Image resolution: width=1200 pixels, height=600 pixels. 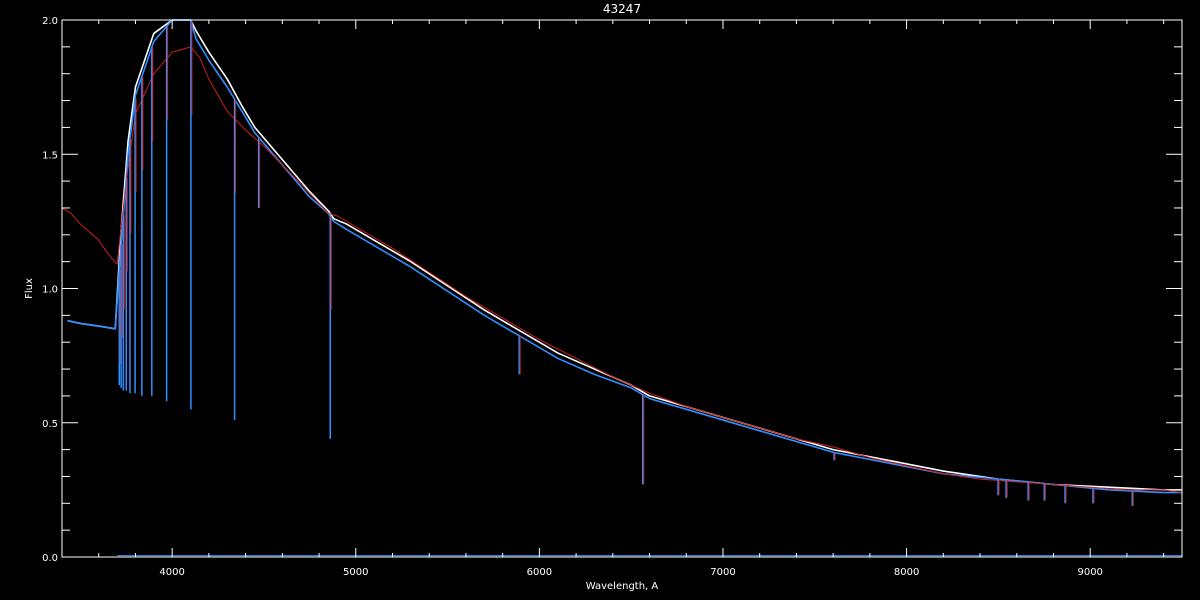 What do you see at coordinates (1089, 572) in the screenshot?
I see `x-tick-label: 9000` at bounding box center [1089, 572].